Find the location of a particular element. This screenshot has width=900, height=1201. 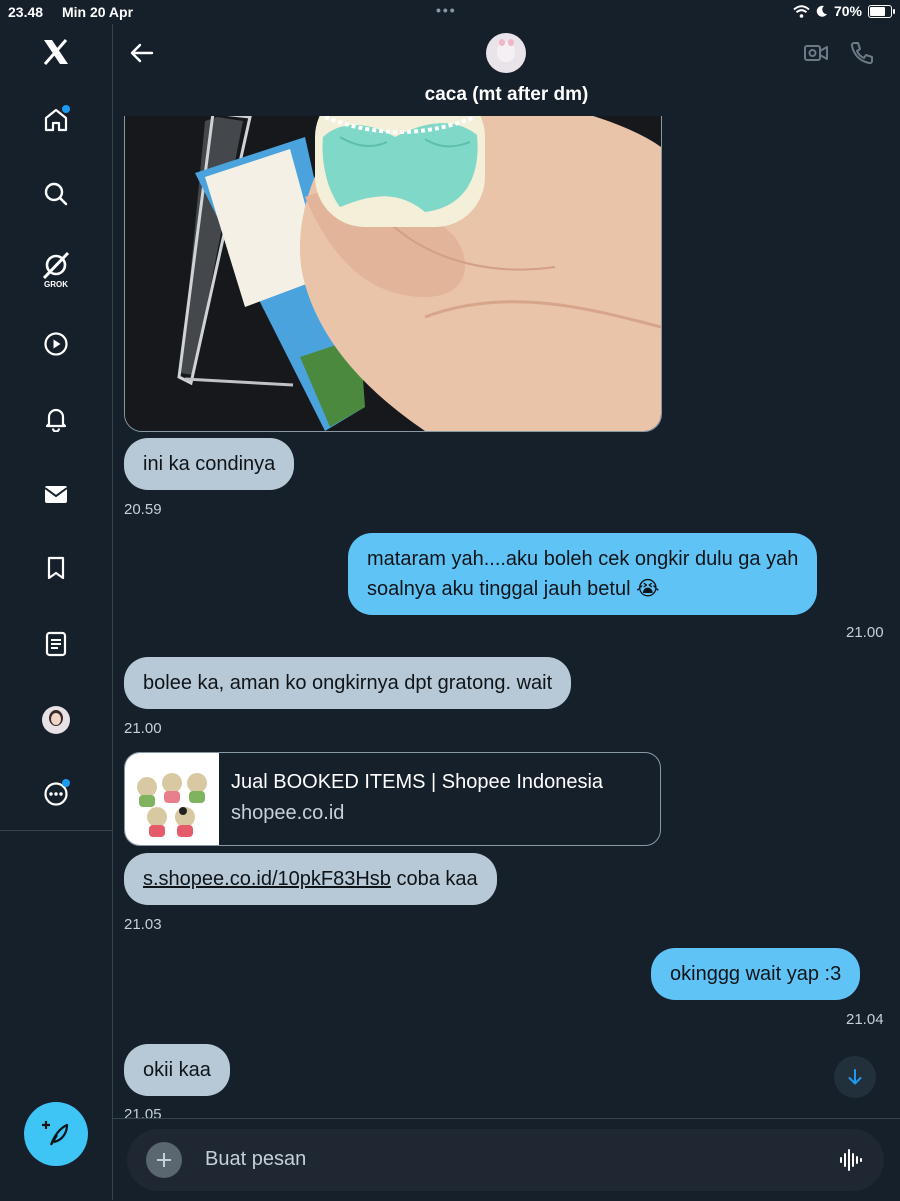

message-timestamp: 21.03 is located at coordinates (143, 924).